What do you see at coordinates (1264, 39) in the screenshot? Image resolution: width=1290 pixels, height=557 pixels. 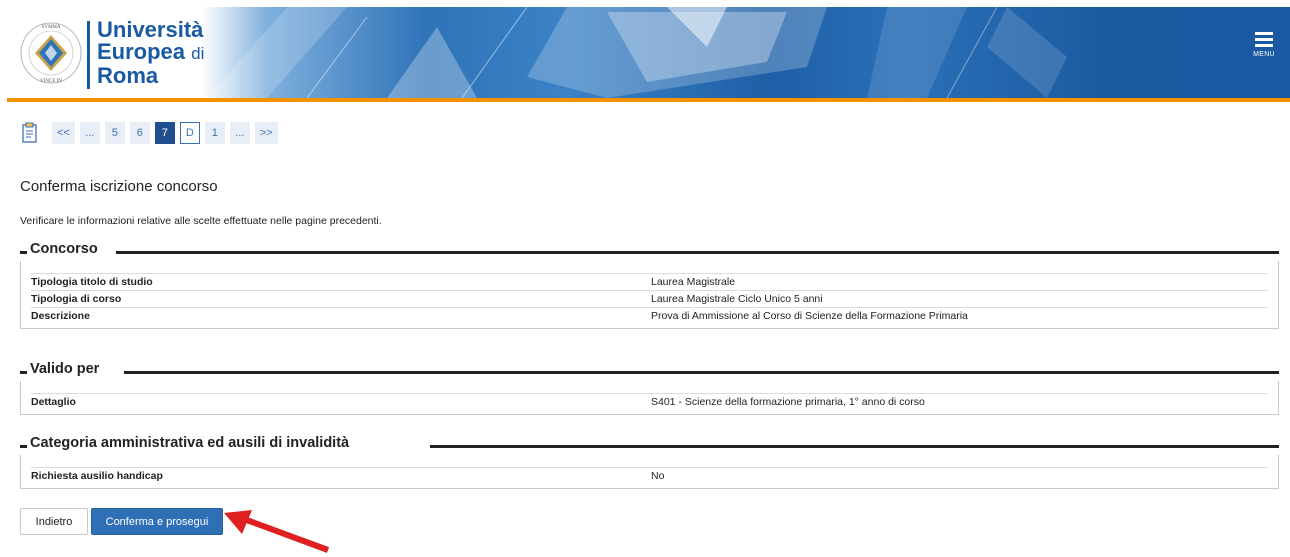 I see `hamburger-icon` at bounding box center [1264, 39].